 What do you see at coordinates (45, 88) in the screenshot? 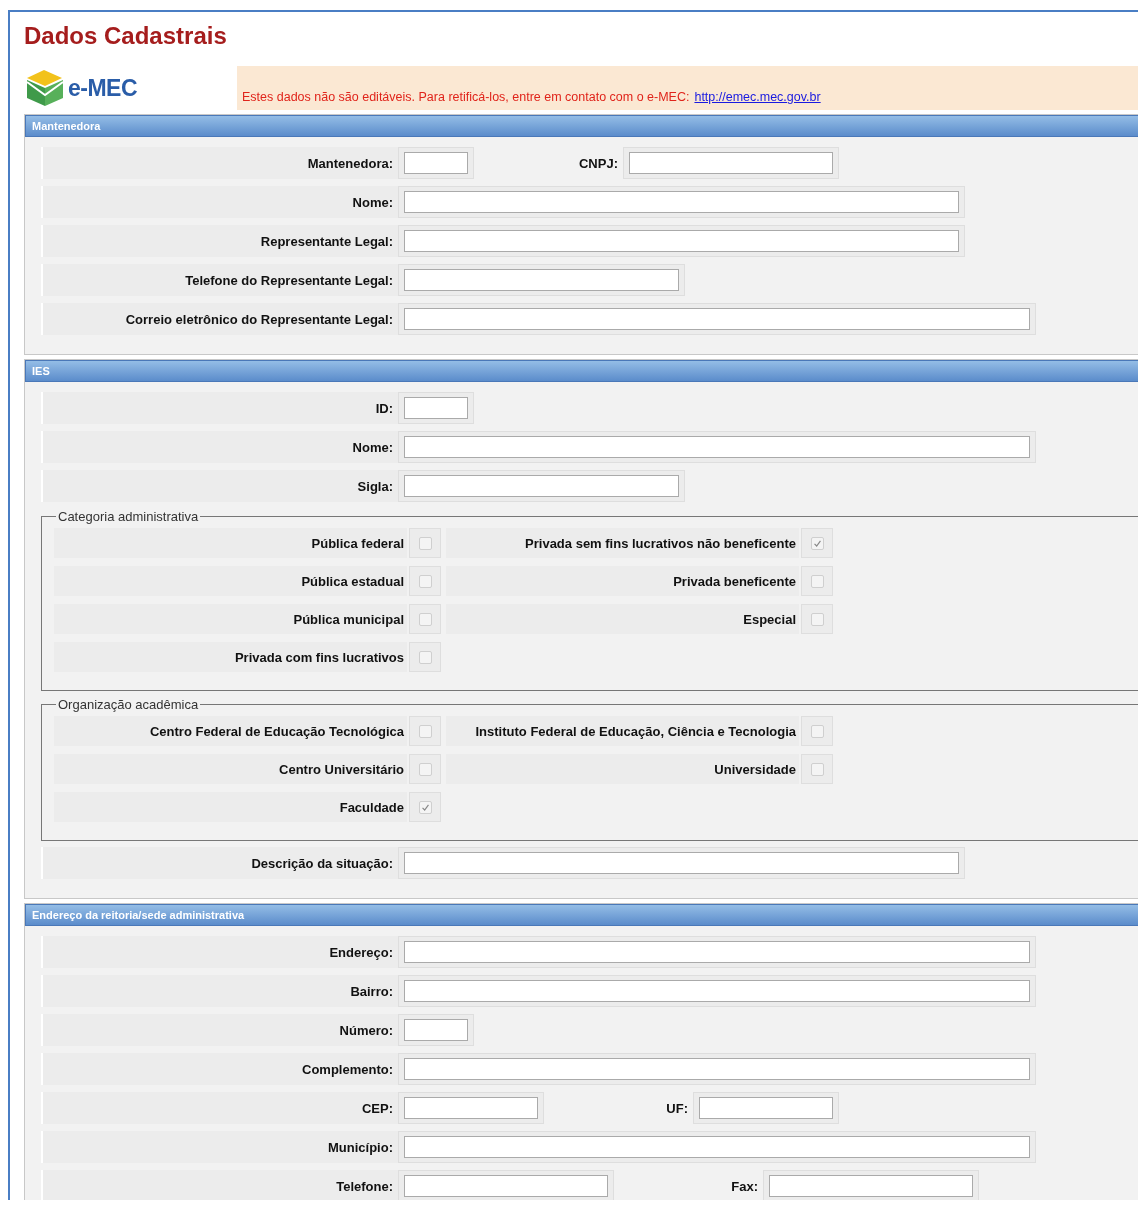
I see `logo-icon` at bounding box center [45, 88].